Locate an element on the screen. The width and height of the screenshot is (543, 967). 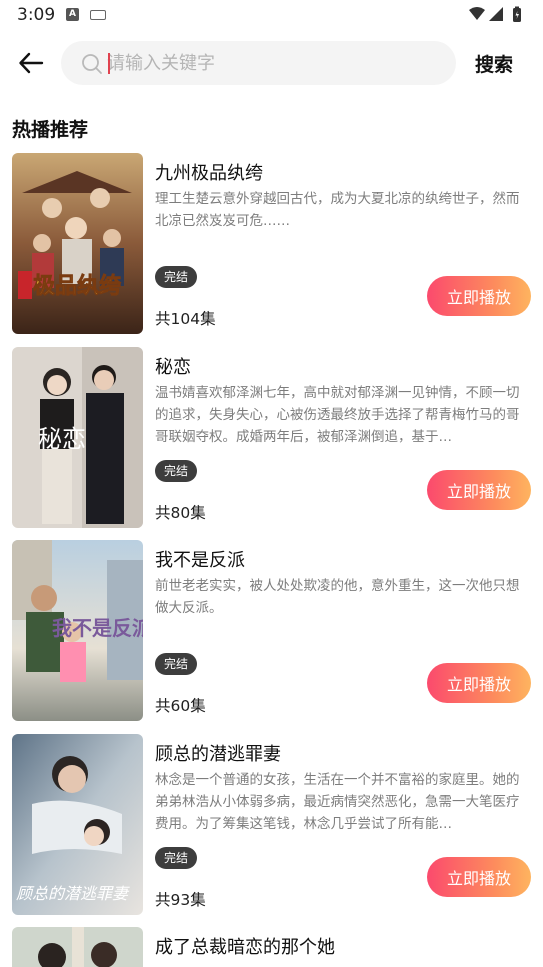
back-button is located at coordinates (31, 63).